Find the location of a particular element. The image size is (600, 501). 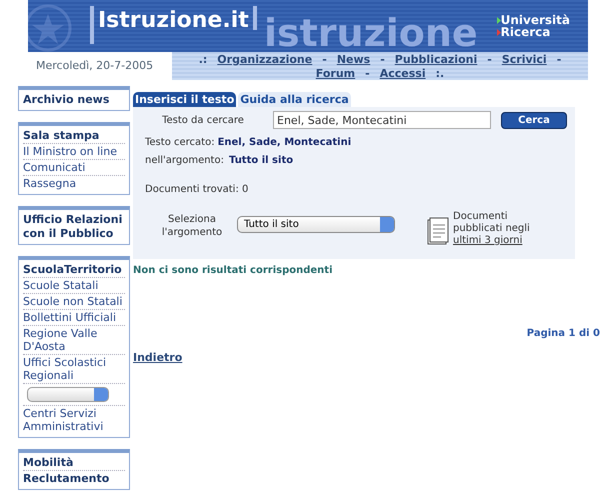

sidebar-link: Il Ministro on line is located at coordinates (74, 151).